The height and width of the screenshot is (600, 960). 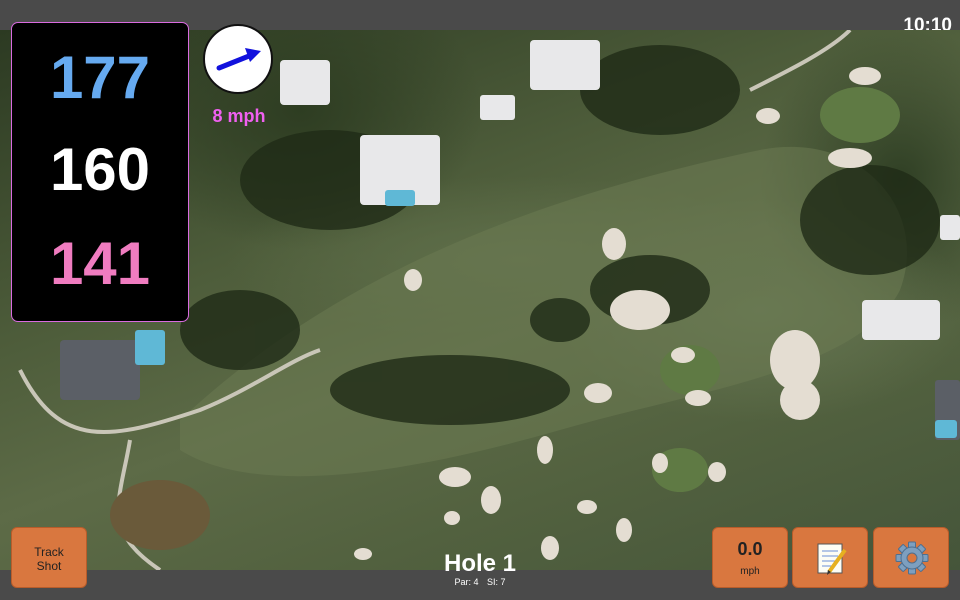 What do you see at coordinates (750, 549) in the screenshot?
I see `wind-button-value: 0.0` at bounding box center [750, 549].